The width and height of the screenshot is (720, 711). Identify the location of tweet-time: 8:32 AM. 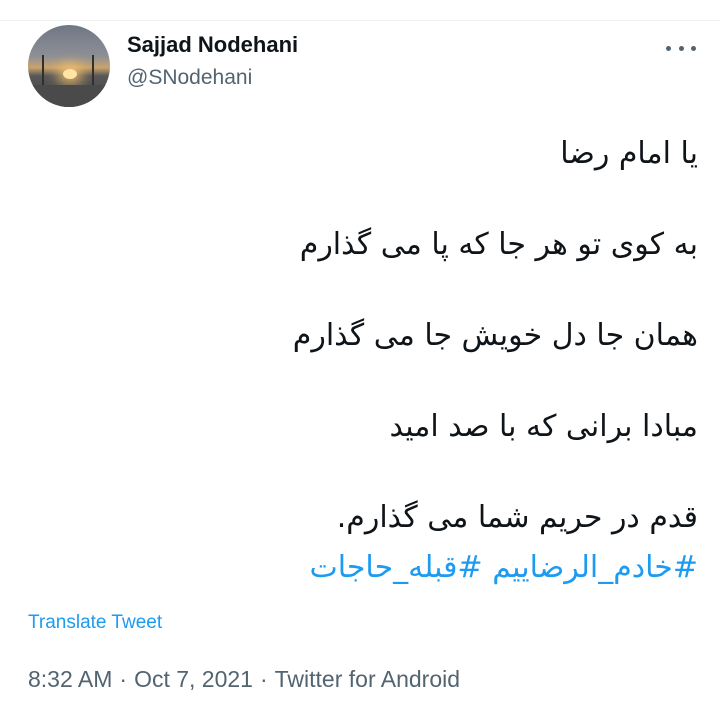
(70, 679).